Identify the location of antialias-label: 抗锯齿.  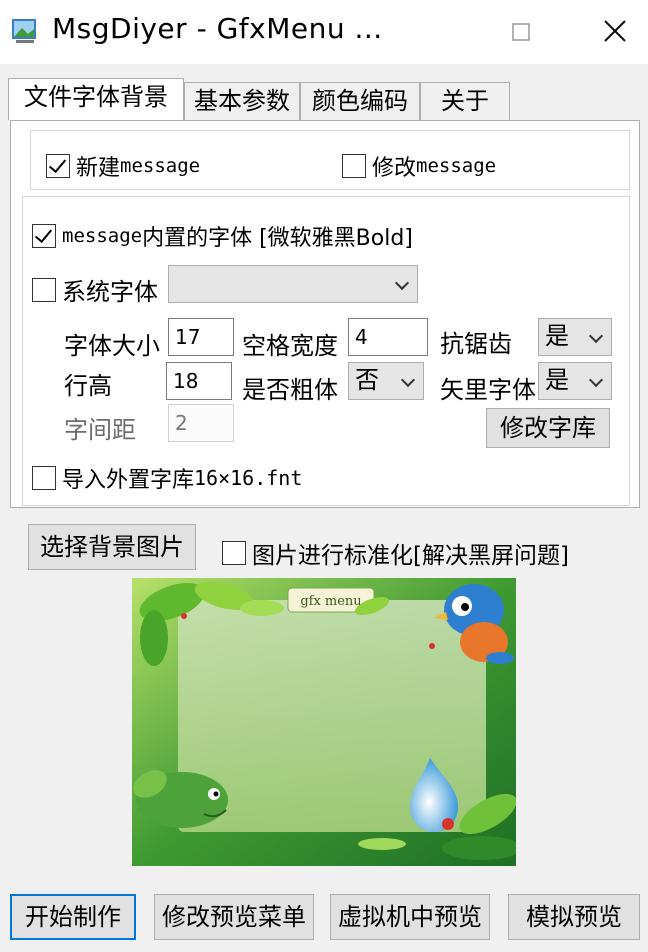
(476, 344).